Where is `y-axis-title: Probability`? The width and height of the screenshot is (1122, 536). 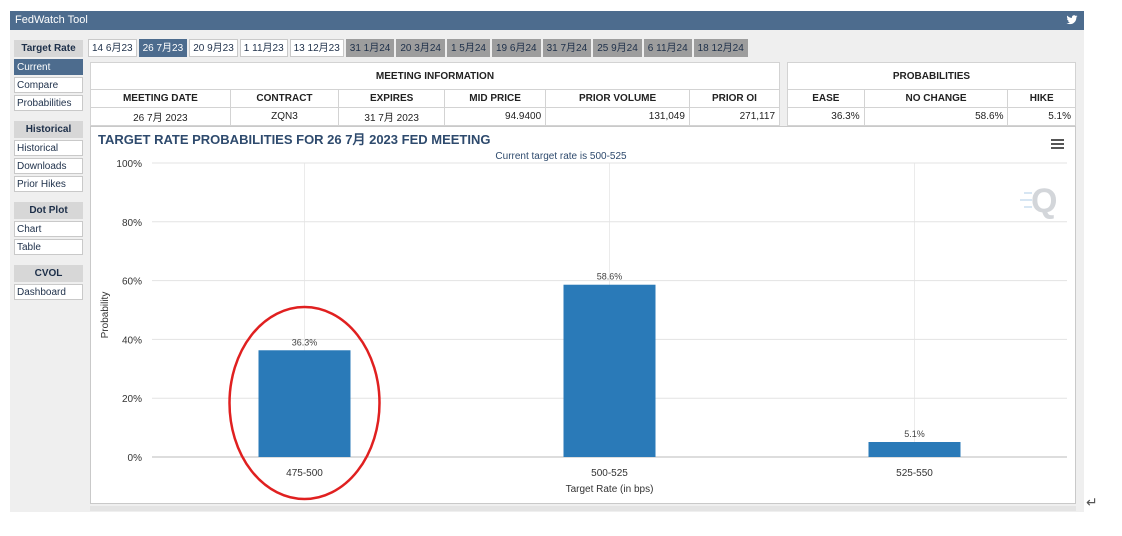
y-axis-title: Probability is located at coordinates (105, 315).